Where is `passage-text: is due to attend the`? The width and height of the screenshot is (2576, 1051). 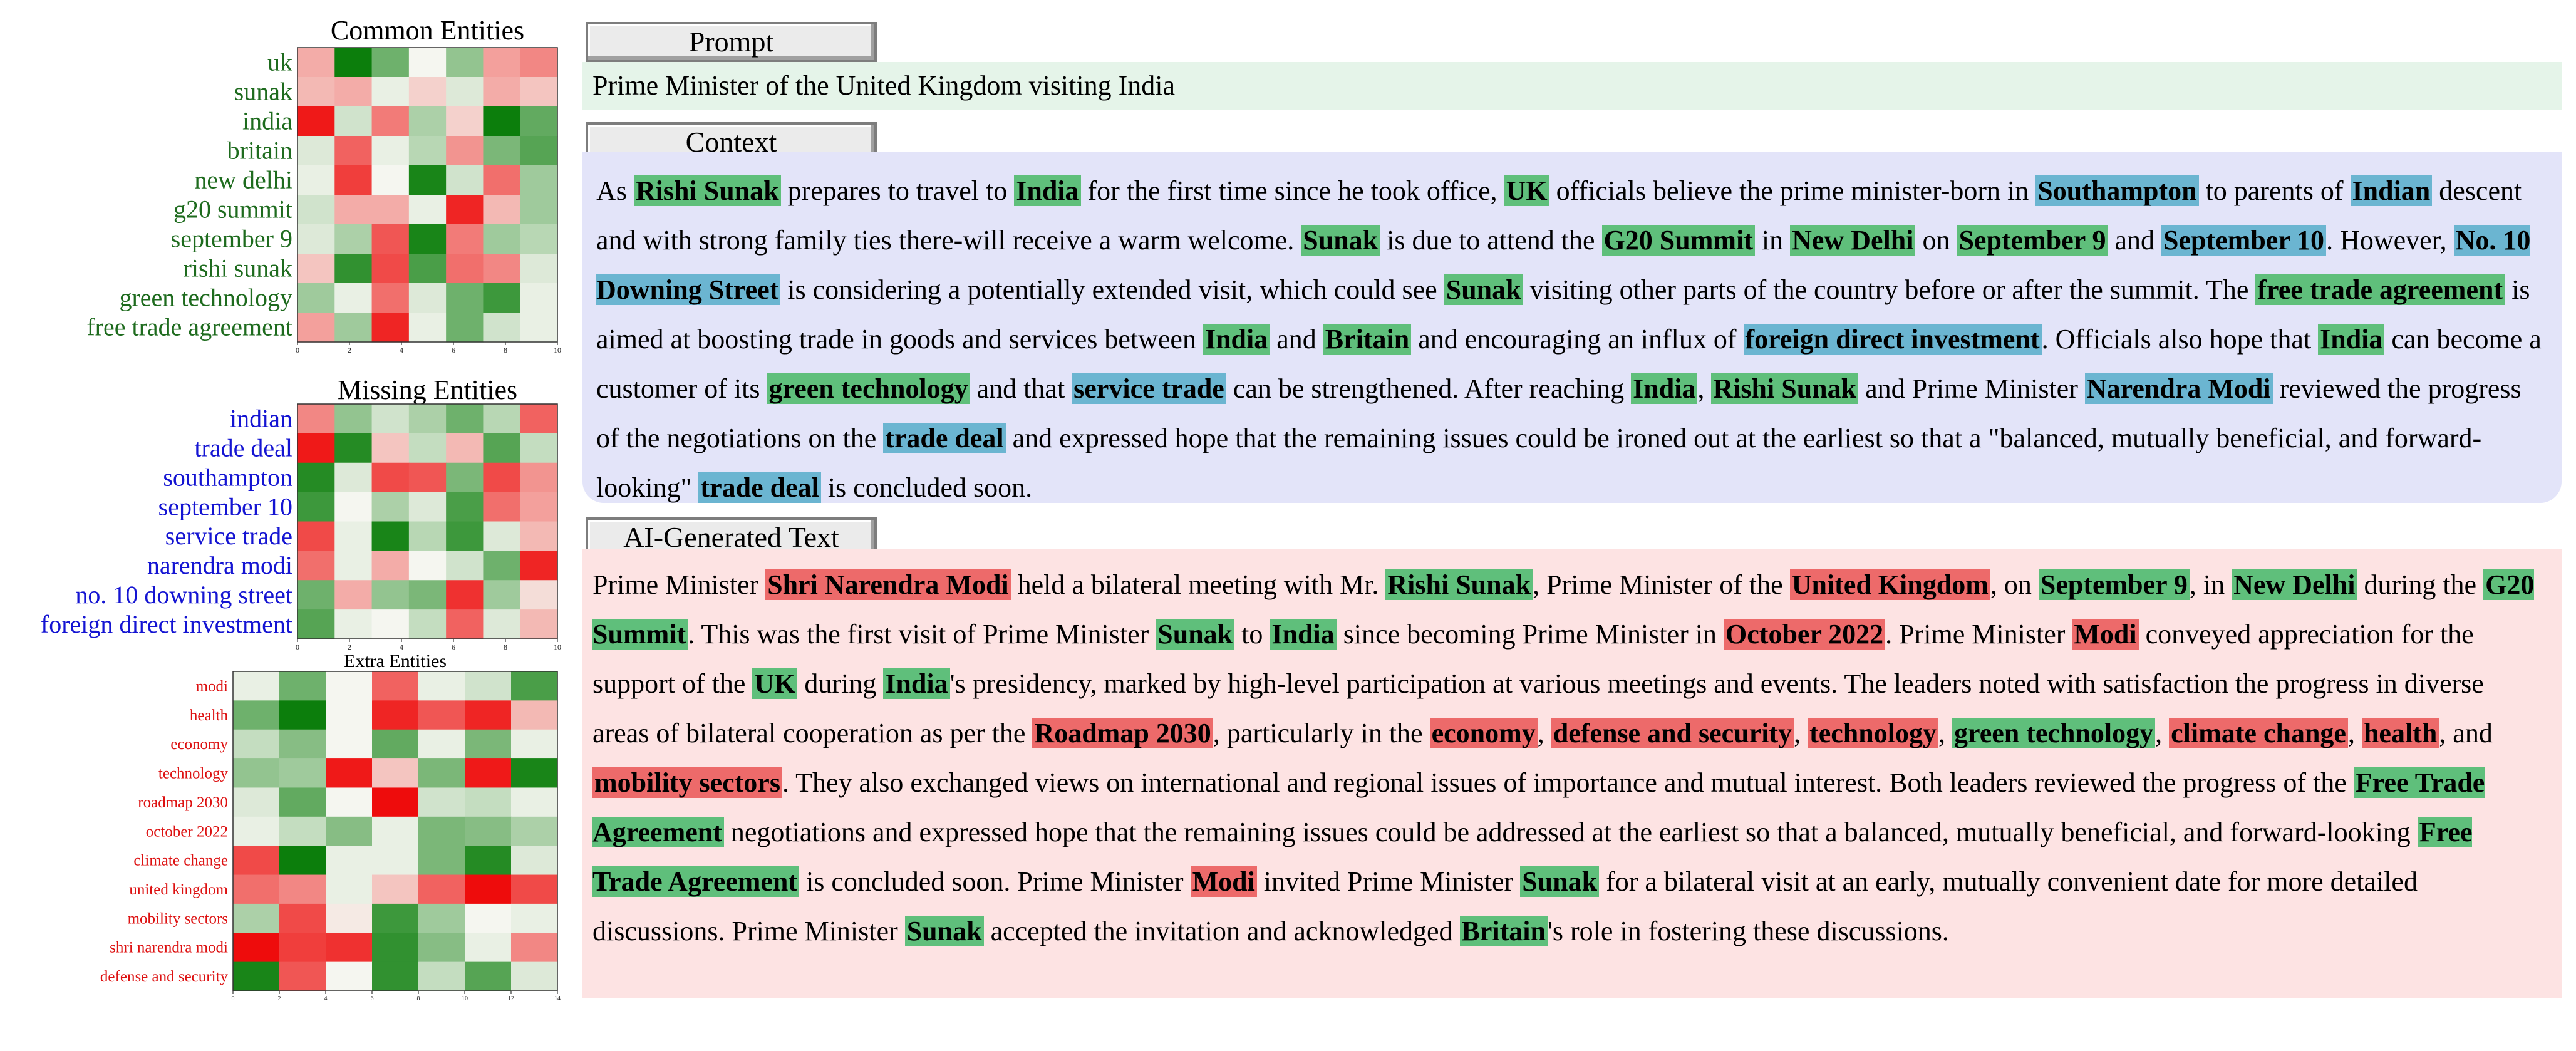
passage-text: is due to attend the is located at coordinates (1491, 240).